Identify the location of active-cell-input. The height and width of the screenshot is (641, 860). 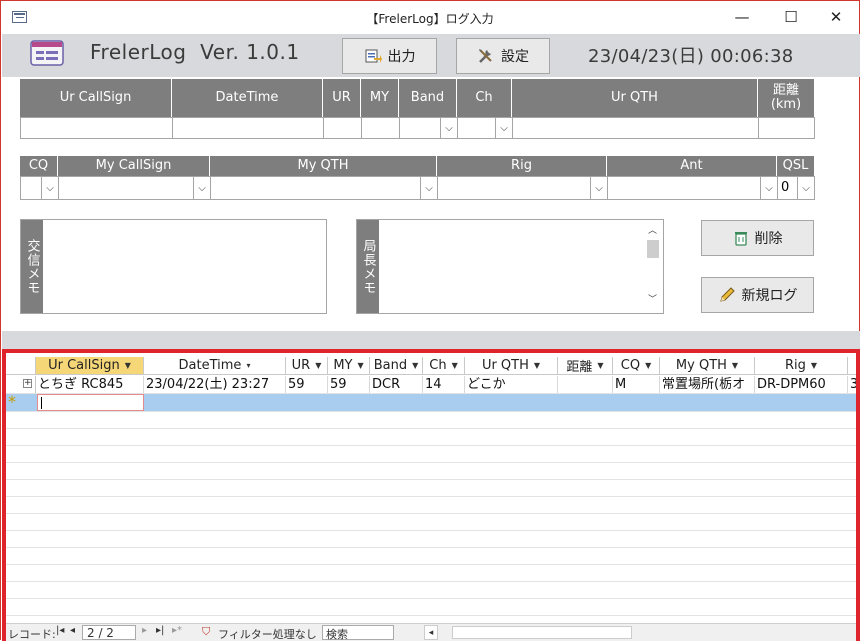
(90, 402).